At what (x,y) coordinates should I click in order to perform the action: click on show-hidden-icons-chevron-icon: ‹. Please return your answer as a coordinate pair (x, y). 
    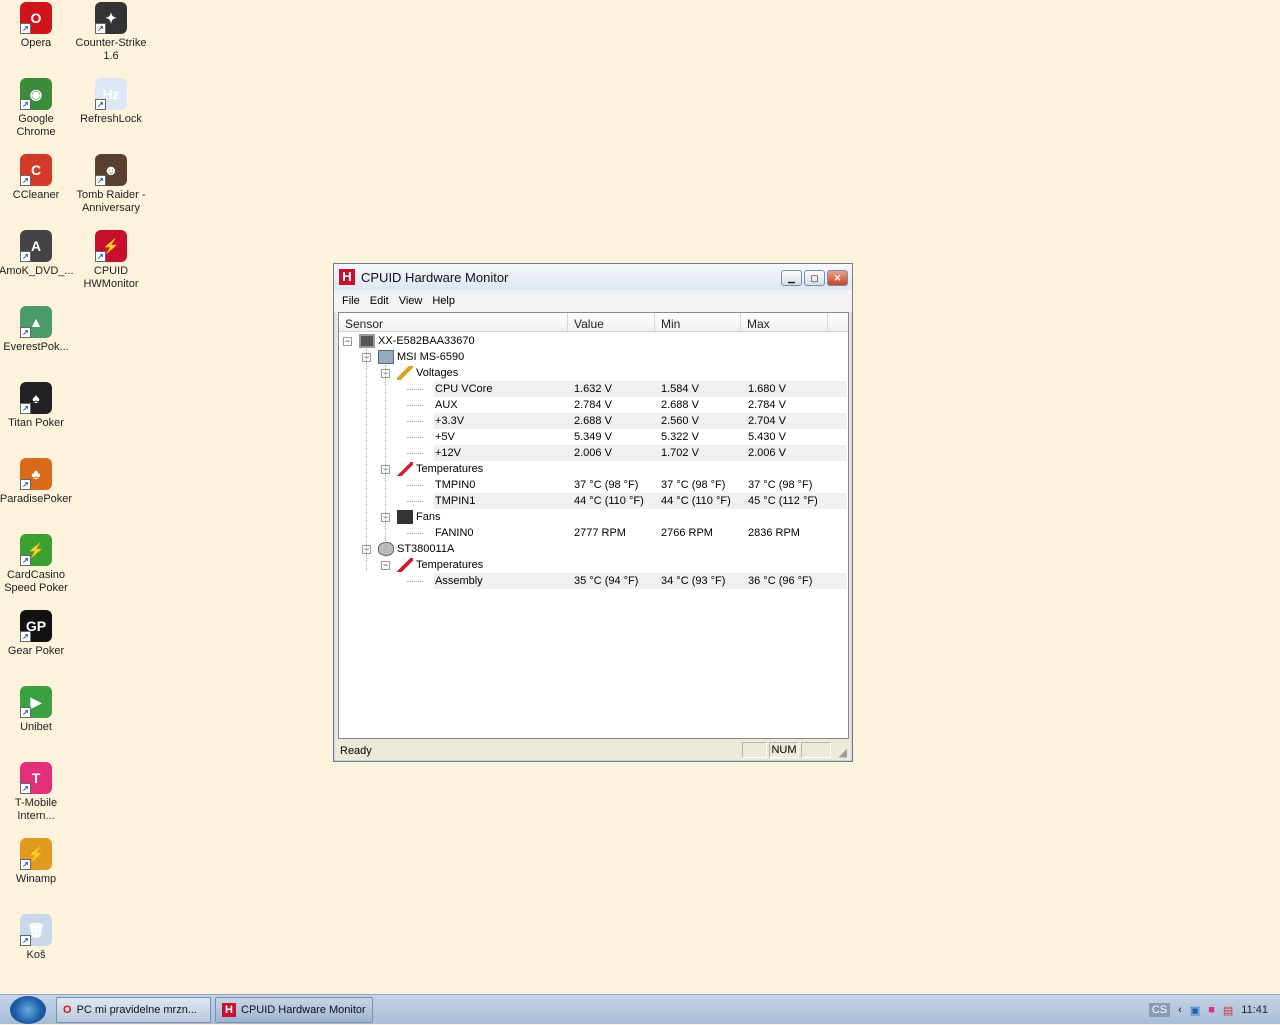
    Looking at the image, I should click on (1180, 1010).